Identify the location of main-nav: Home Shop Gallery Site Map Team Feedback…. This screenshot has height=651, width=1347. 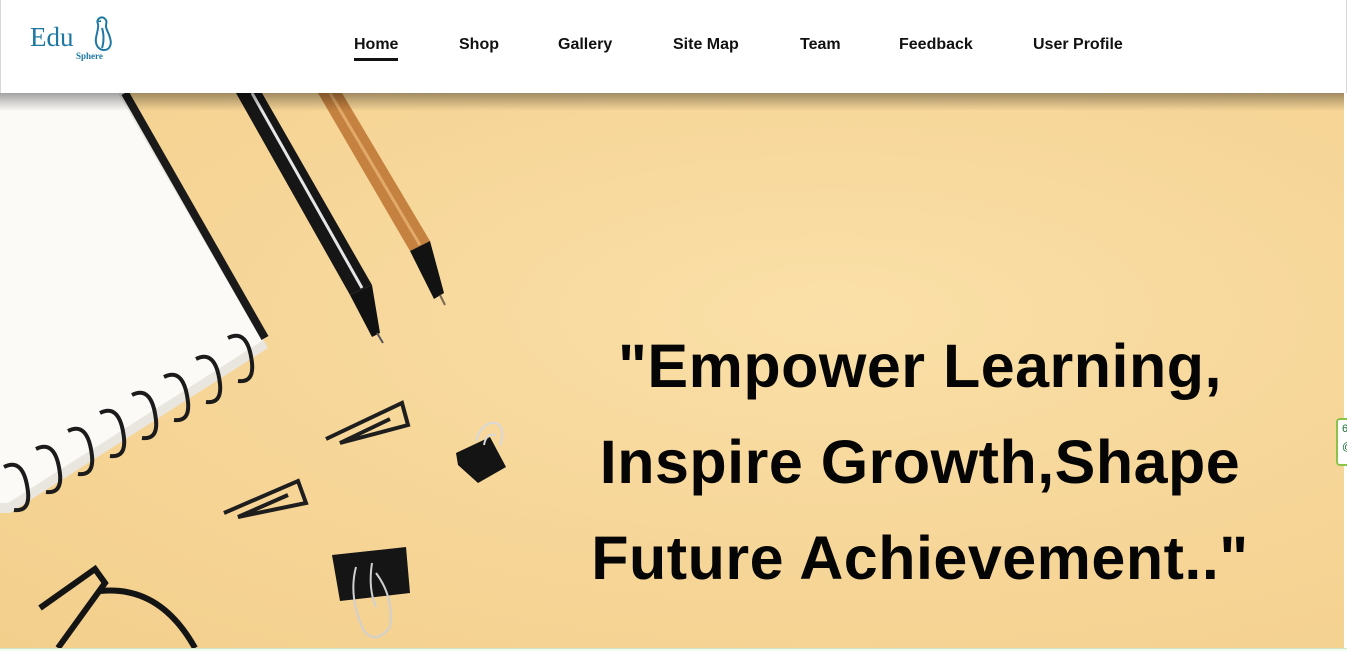
(674, 48).